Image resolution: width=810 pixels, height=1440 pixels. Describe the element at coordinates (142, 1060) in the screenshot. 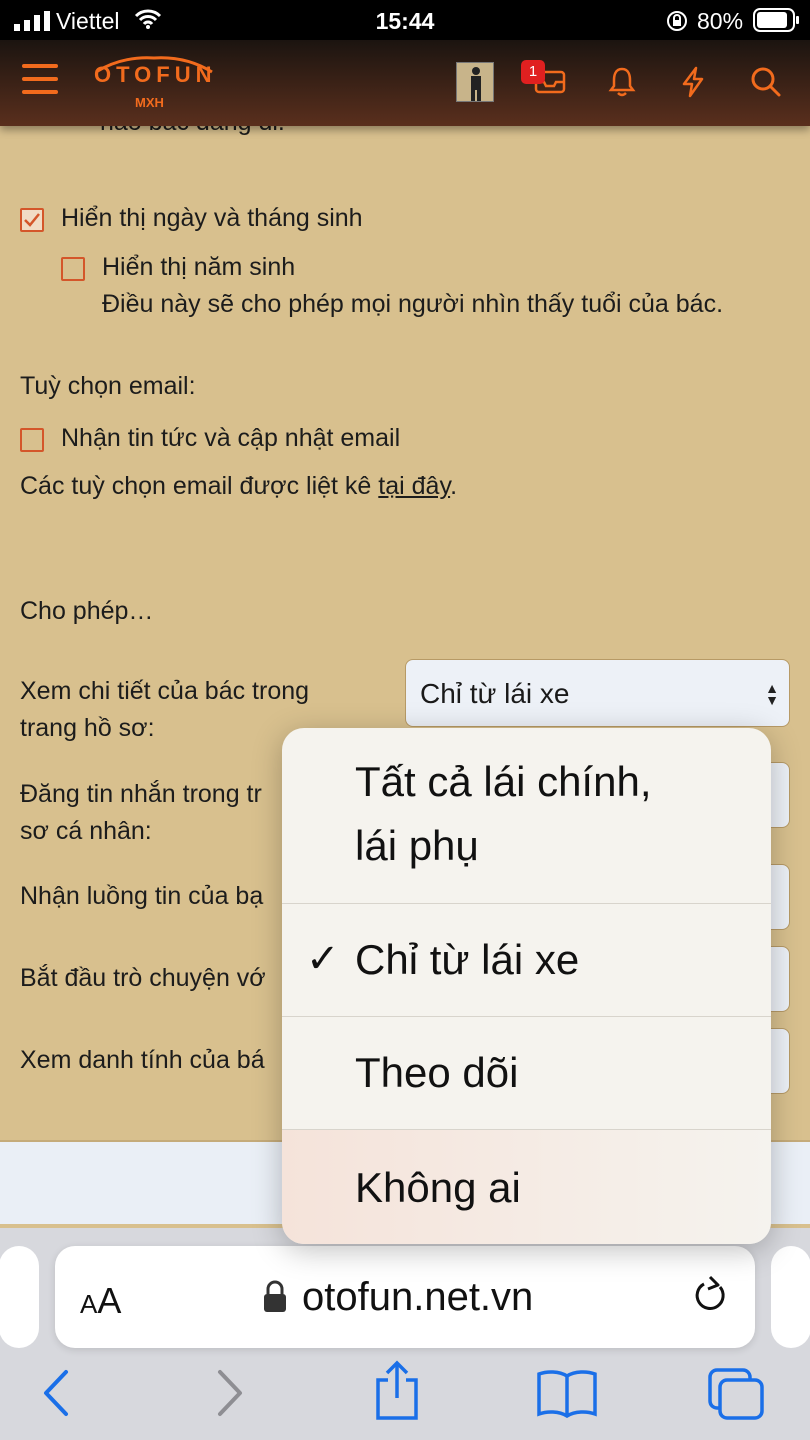

I see `privacy-row-label: Xem danh tính của bá` at that location.